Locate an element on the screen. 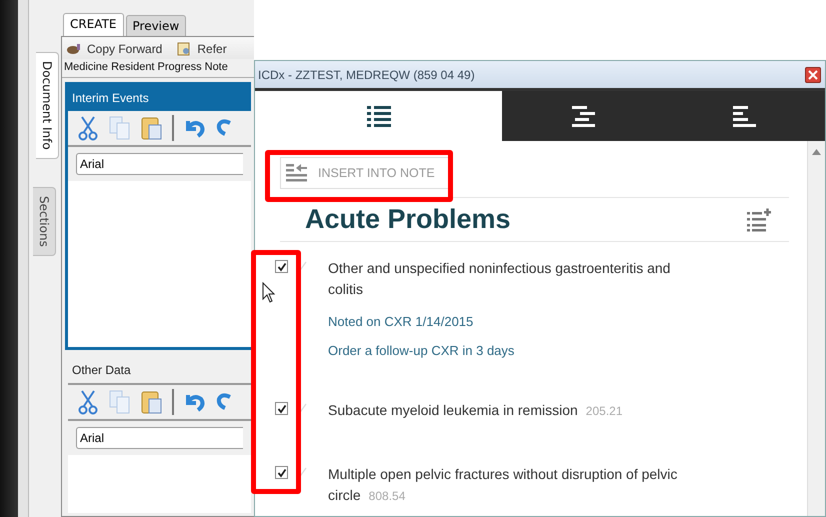 The height and width of the screenshot is (517, 826). side-tab: Document Info is located at coordinates (47, 105).